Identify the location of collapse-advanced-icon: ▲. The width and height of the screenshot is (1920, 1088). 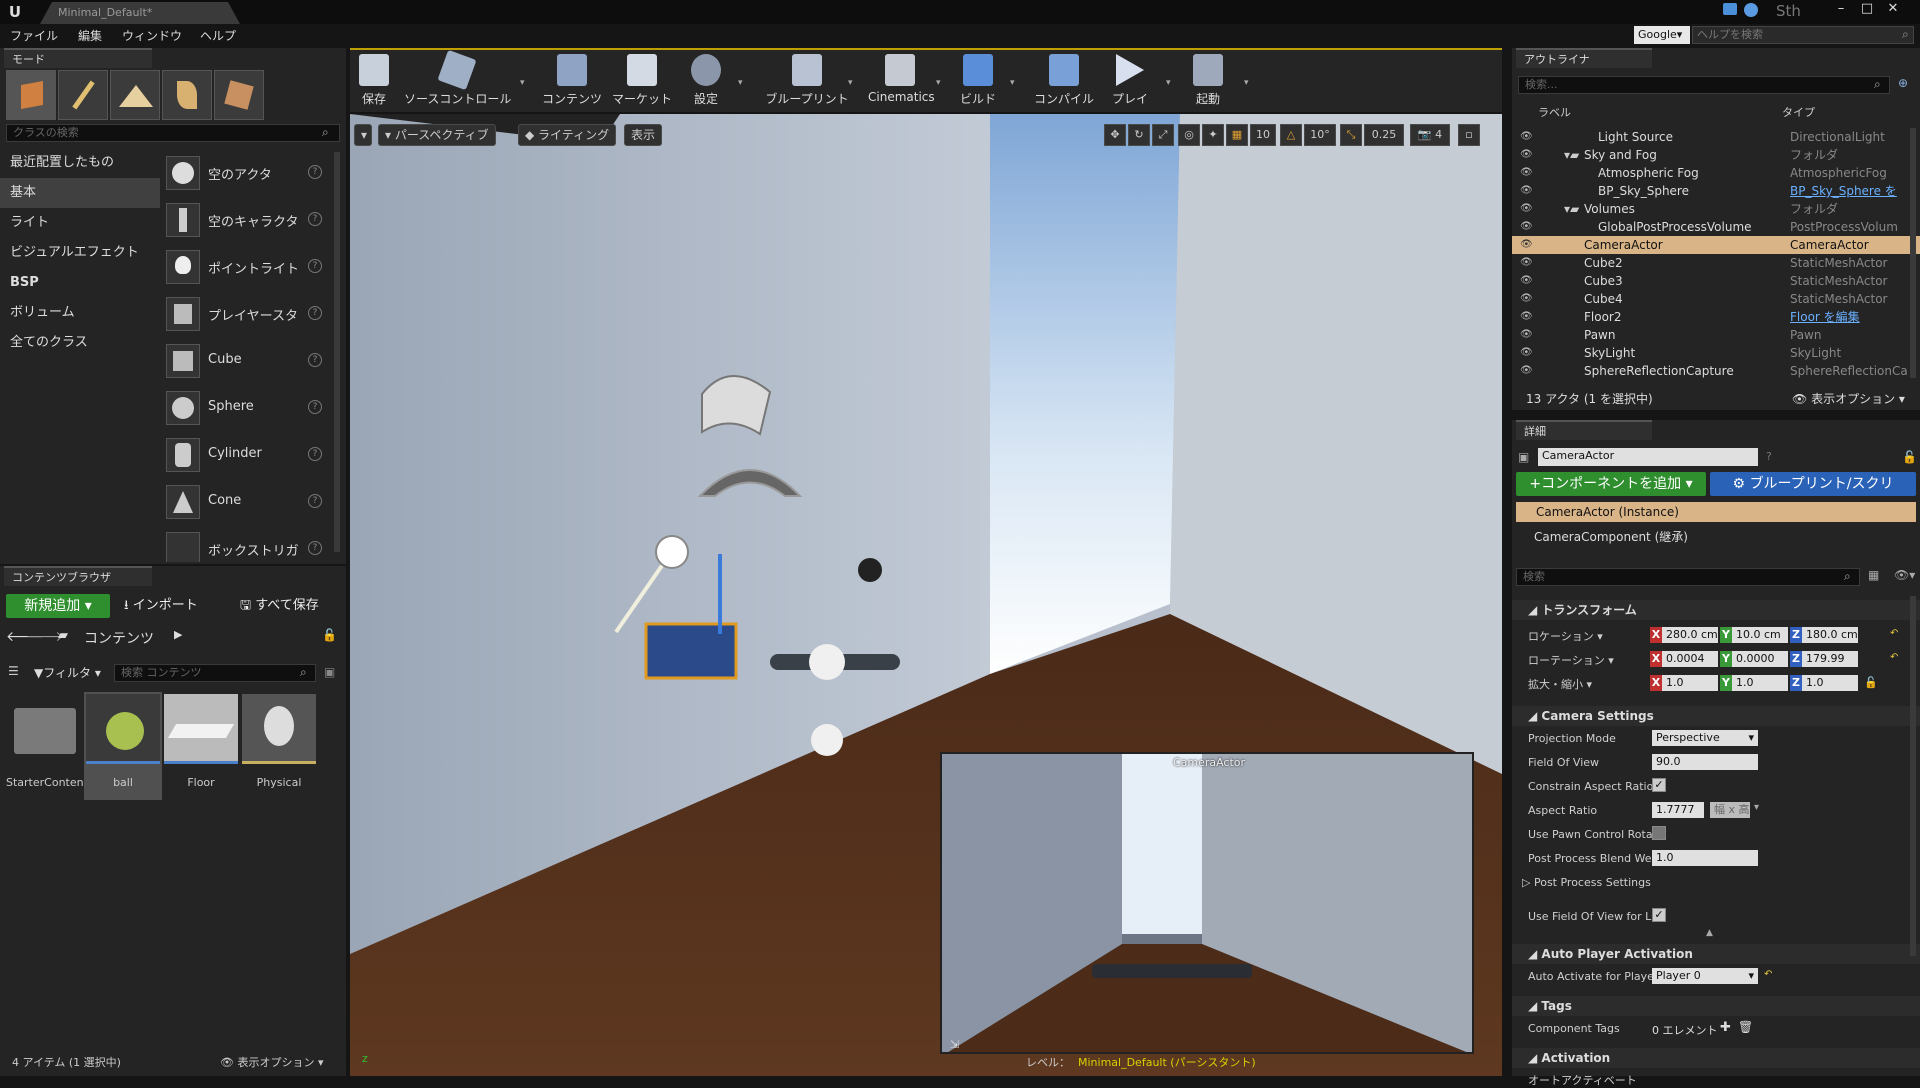
(1709, 933).